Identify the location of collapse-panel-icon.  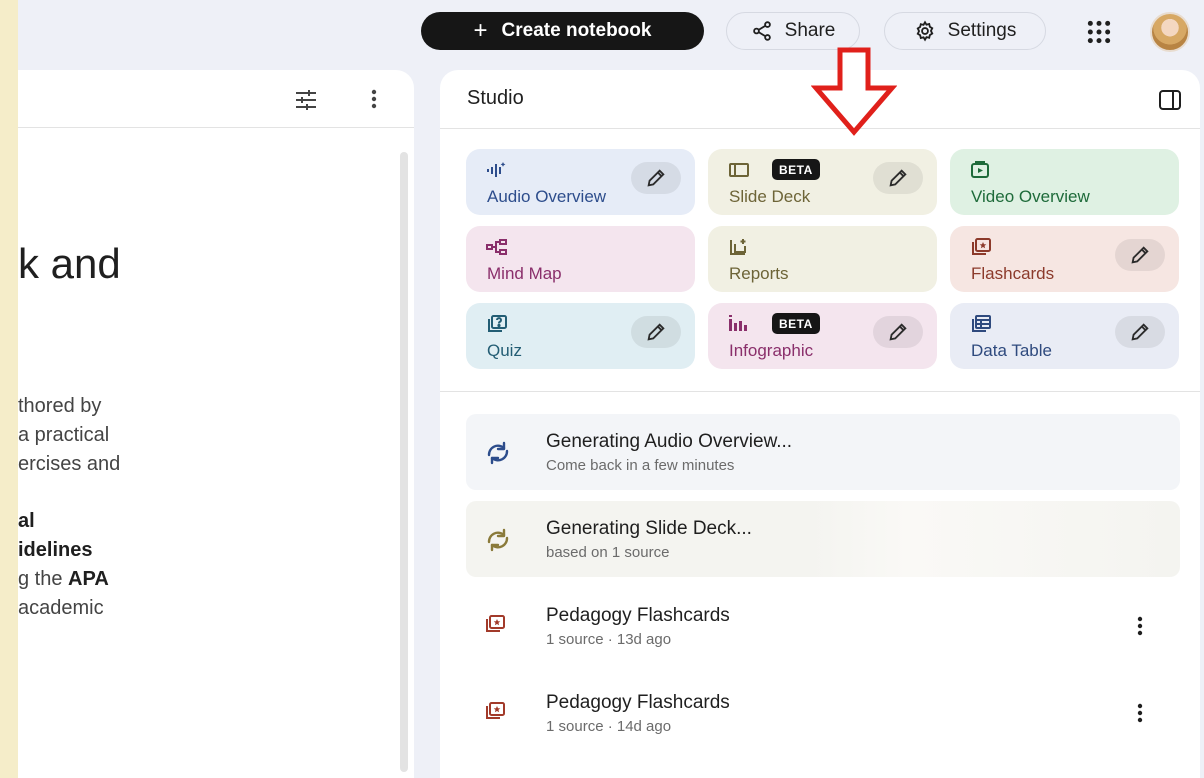
(1170, 100).